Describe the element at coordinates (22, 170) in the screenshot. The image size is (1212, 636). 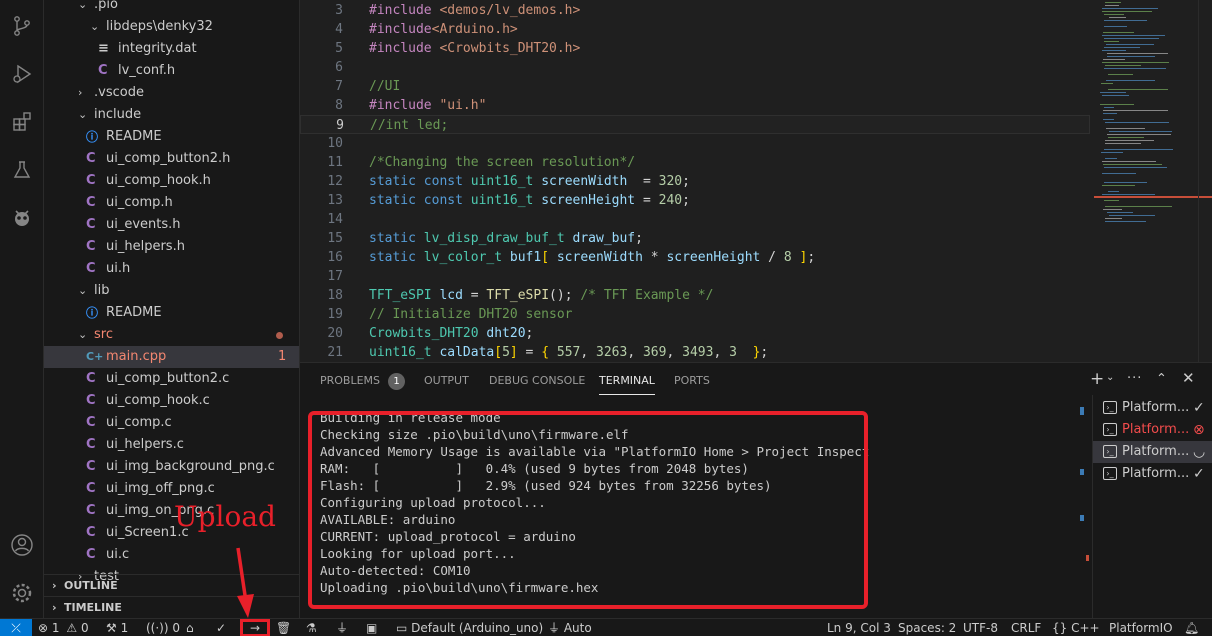
I see `testing-flask-icon` at that location.